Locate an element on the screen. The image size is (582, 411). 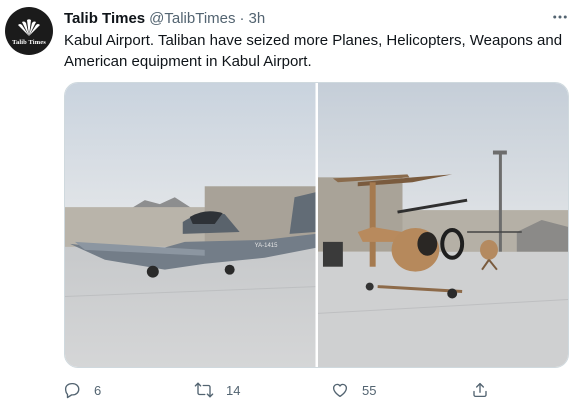
share-icon is located at coordinates (480, 390).